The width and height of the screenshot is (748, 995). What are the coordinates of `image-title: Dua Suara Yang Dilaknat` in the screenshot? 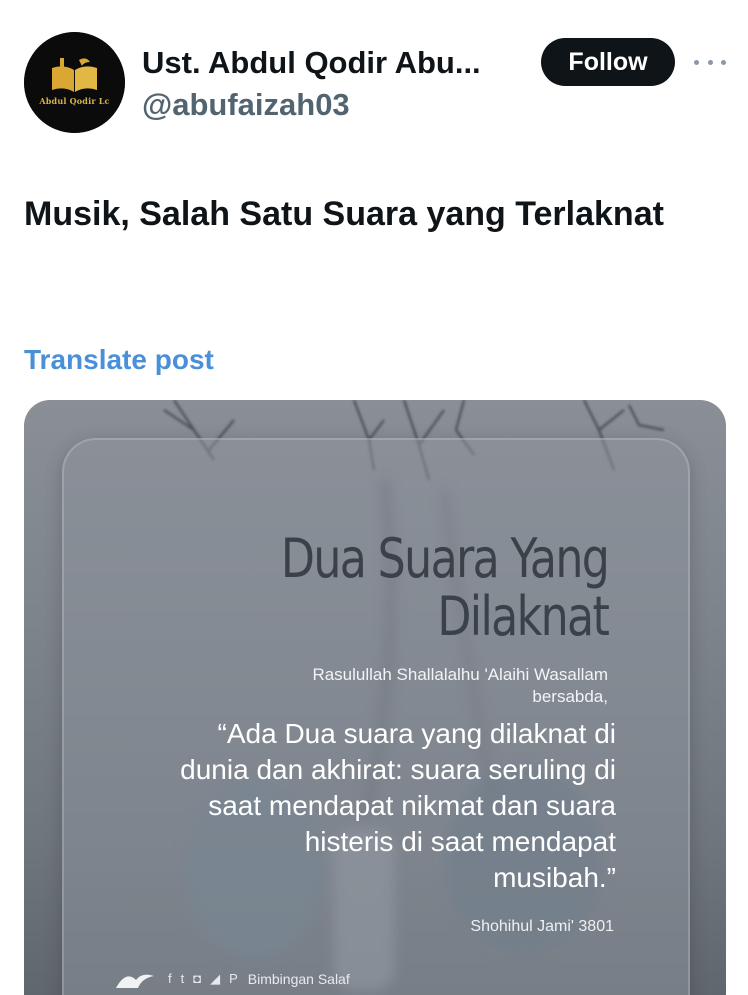 It's located at (445, 587).